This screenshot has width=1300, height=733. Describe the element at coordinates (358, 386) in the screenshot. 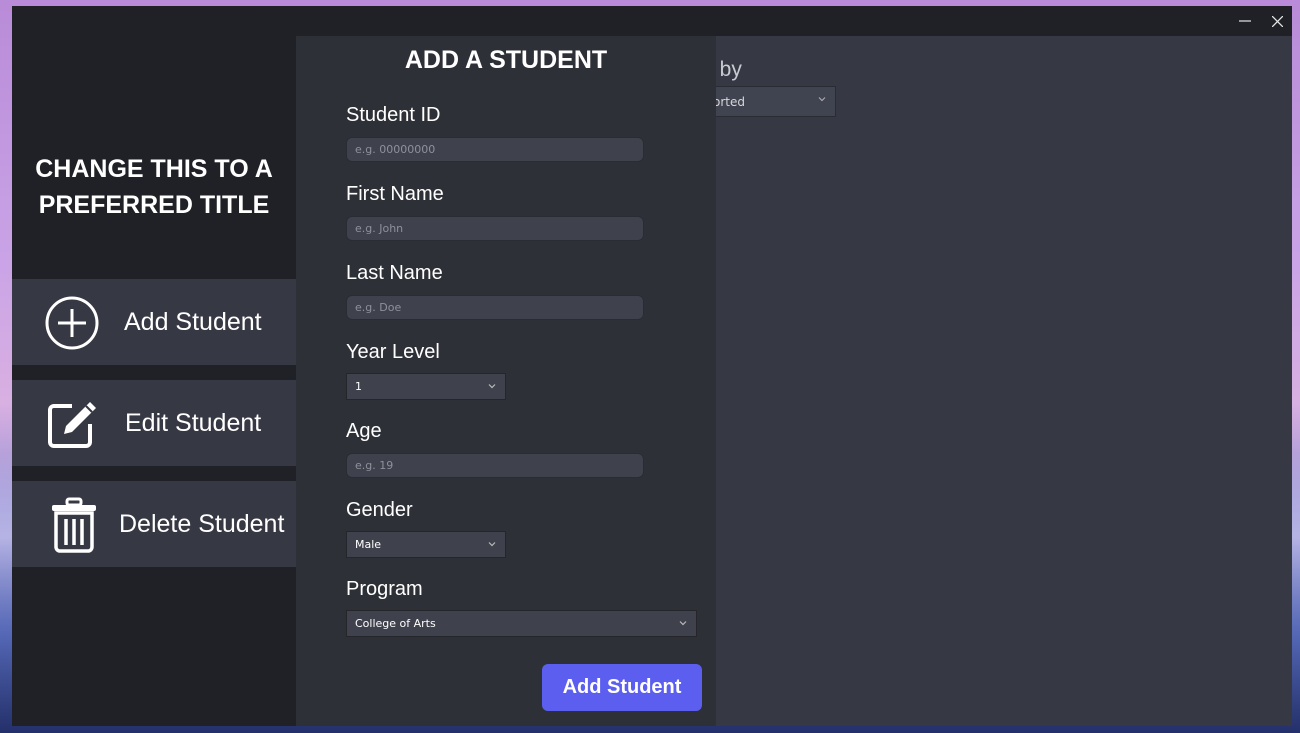

I see `year-level-value: 1` at that location.